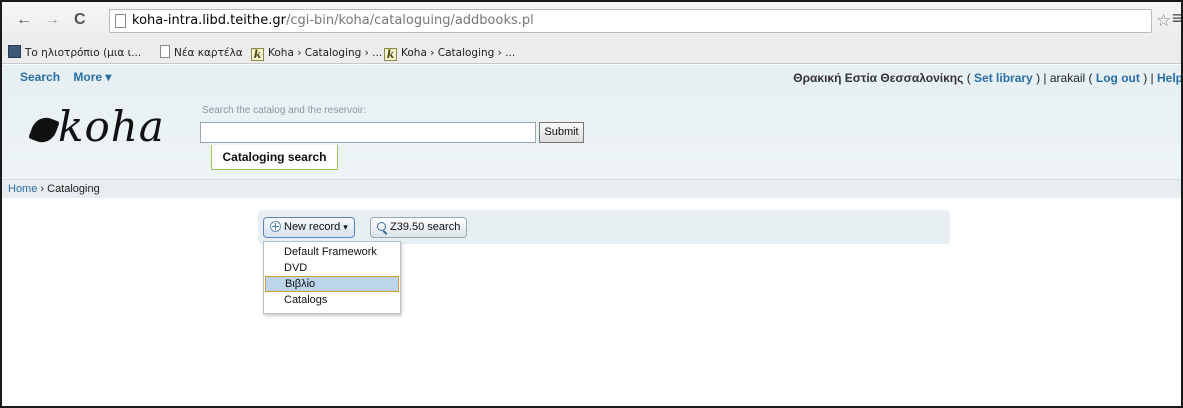 The image size is (1183, 408). What do you see at coordinates (73, 189) in the screenshot?
I see `breadcrumb-current: Cataloging` at bounding box center [73, 189].